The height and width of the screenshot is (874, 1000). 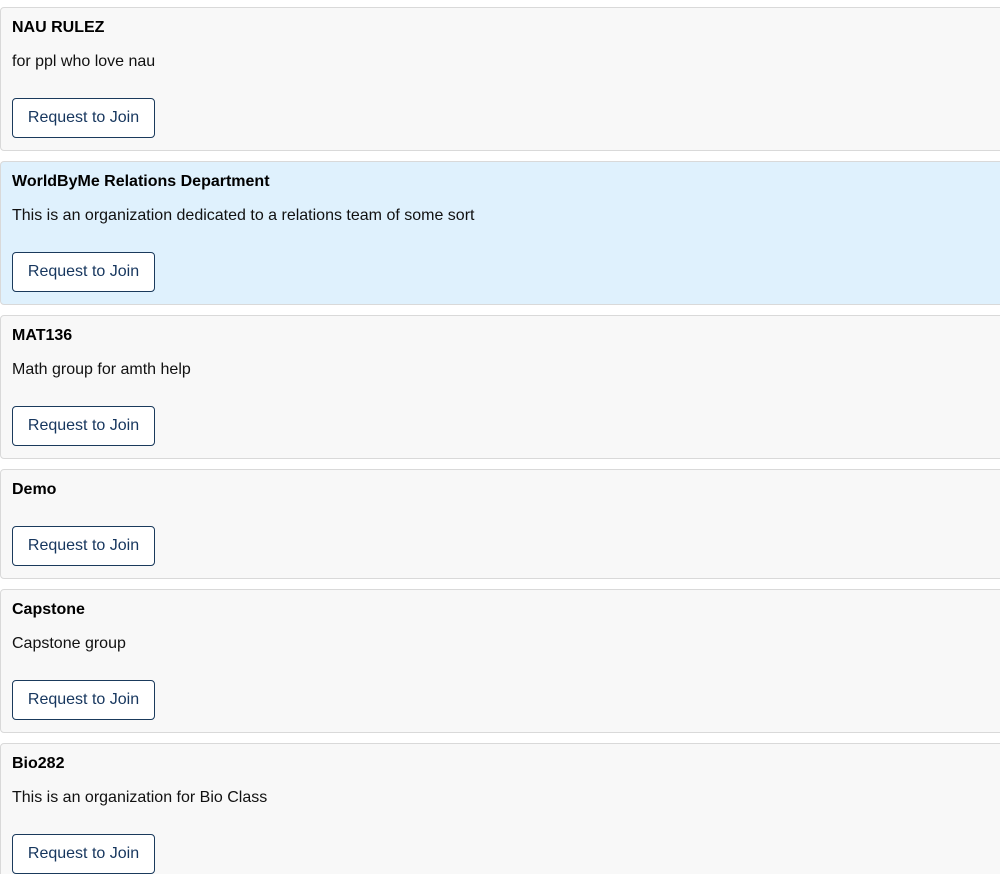 What do you see at coordinates (140, 797) in the screenshot?
I see `organization-description: This is an organization for Bio Class` at bounding box center [140, 797].